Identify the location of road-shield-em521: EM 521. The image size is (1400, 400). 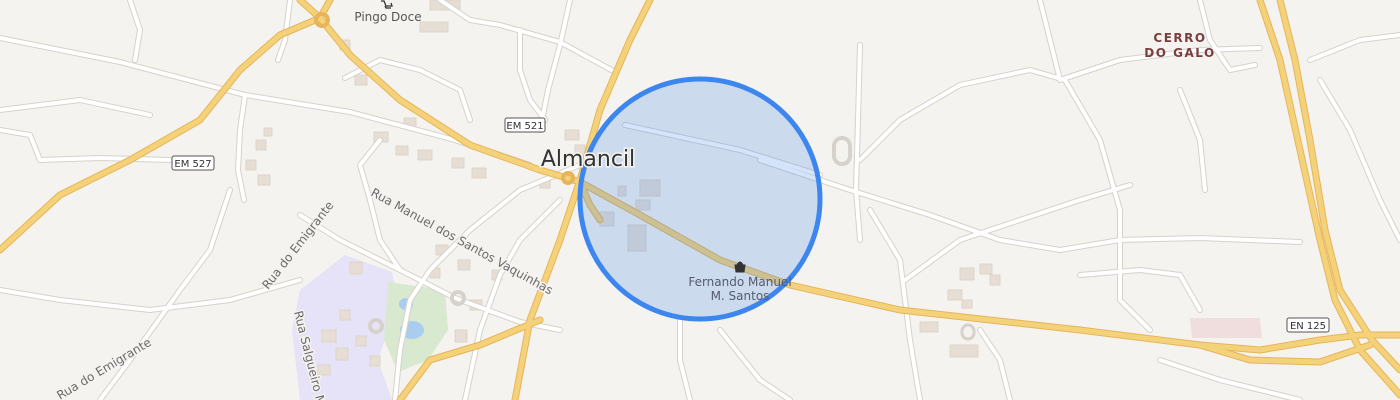
(525, 125).